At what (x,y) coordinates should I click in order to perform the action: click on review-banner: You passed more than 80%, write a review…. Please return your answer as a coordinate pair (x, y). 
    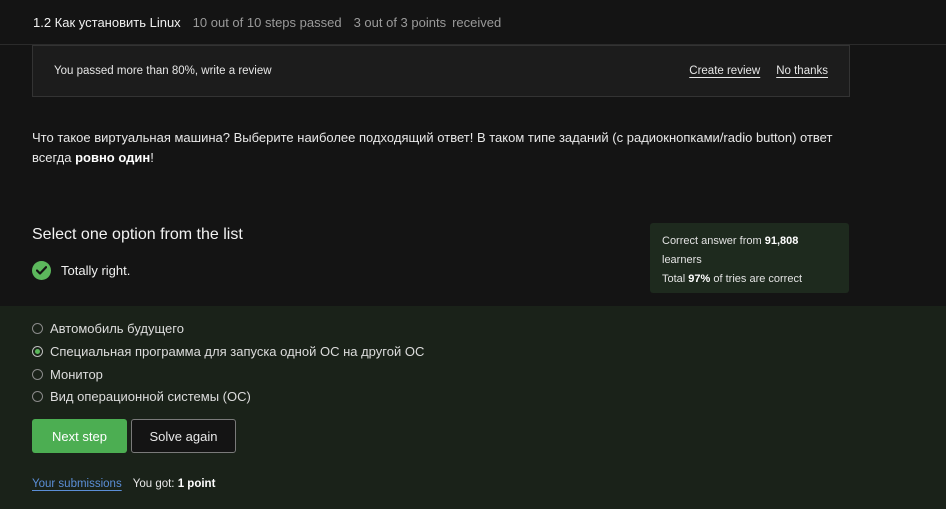
    Looking at the image, I should click on (441, 71).